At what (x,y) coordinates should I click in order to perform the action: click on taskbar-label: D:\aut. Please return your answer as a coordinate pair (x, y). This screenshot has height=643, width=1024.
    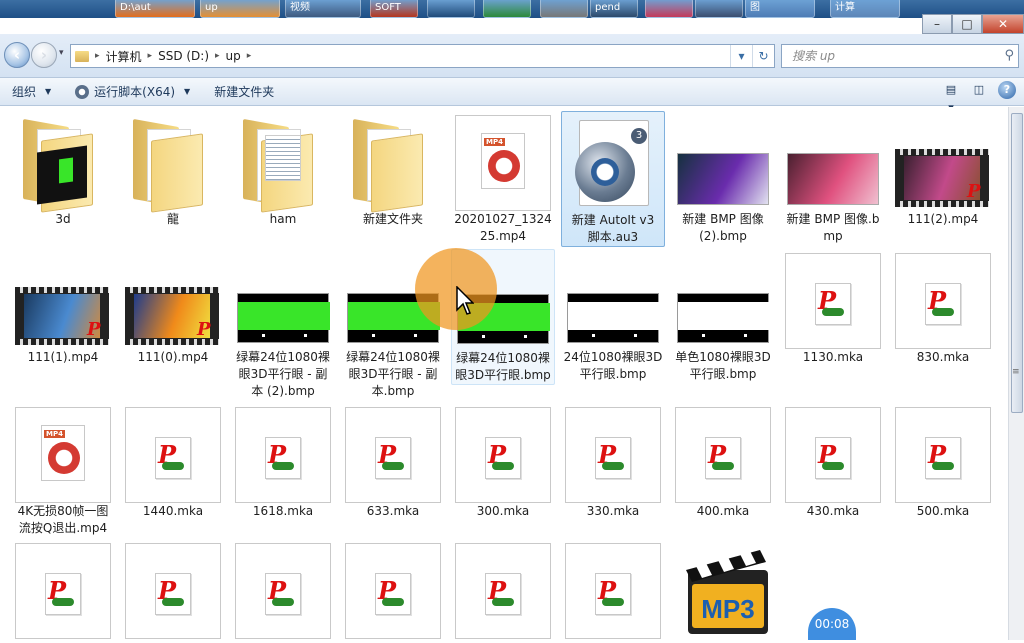
    Looking at the image, I should click on (135, 7).